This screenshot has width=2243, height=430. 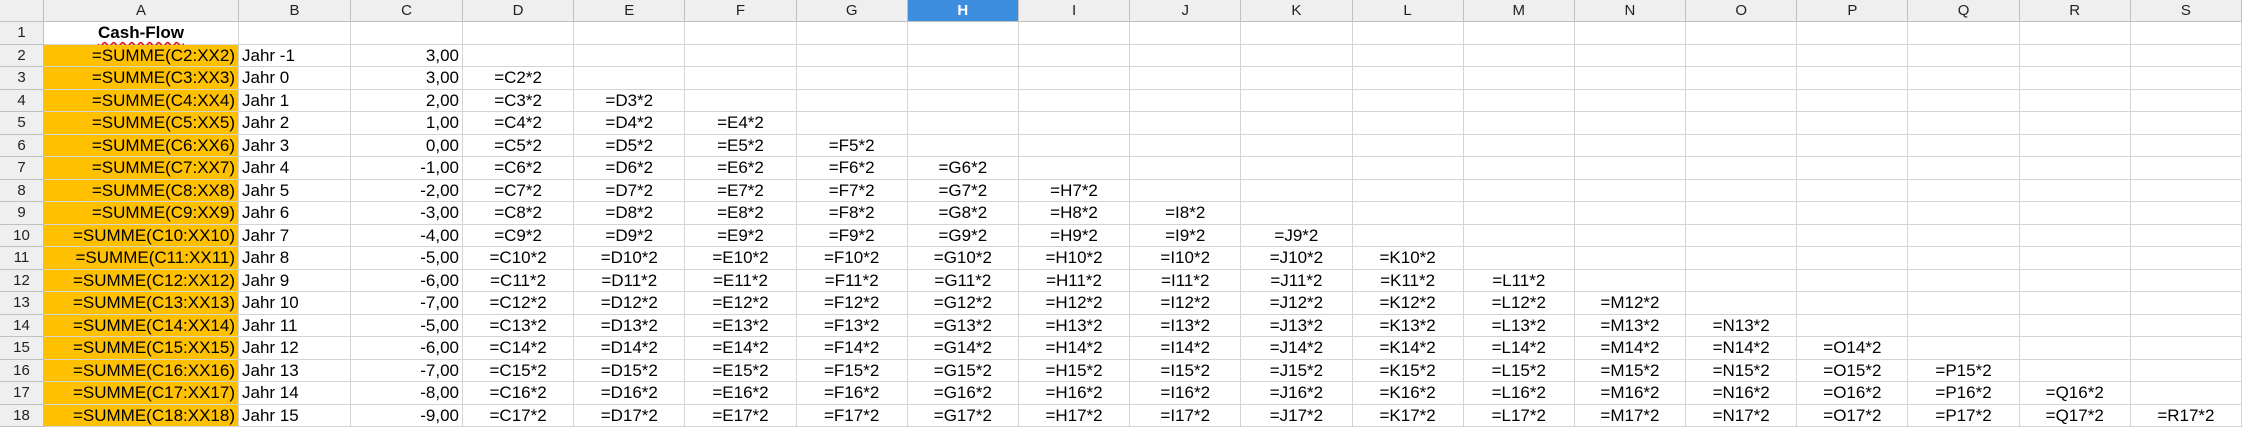 I want to click on formula-cell: =J11*2, so click(x=1297, y=280).